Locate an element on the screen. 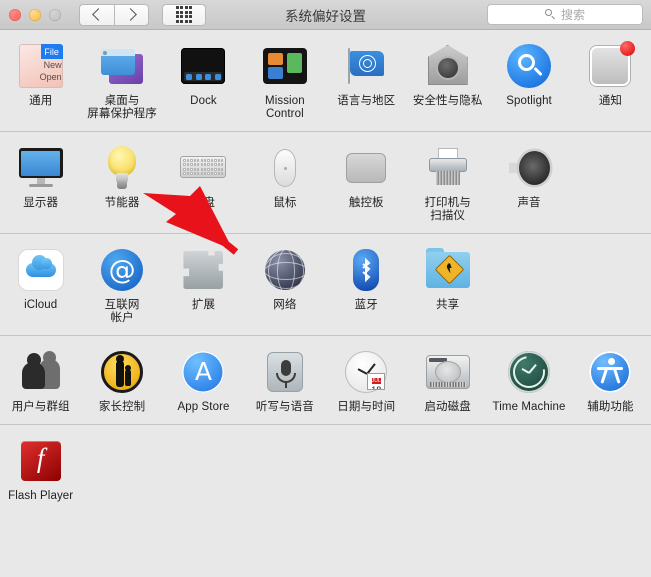  navigation-buttons is located at coordinates (114, 14).